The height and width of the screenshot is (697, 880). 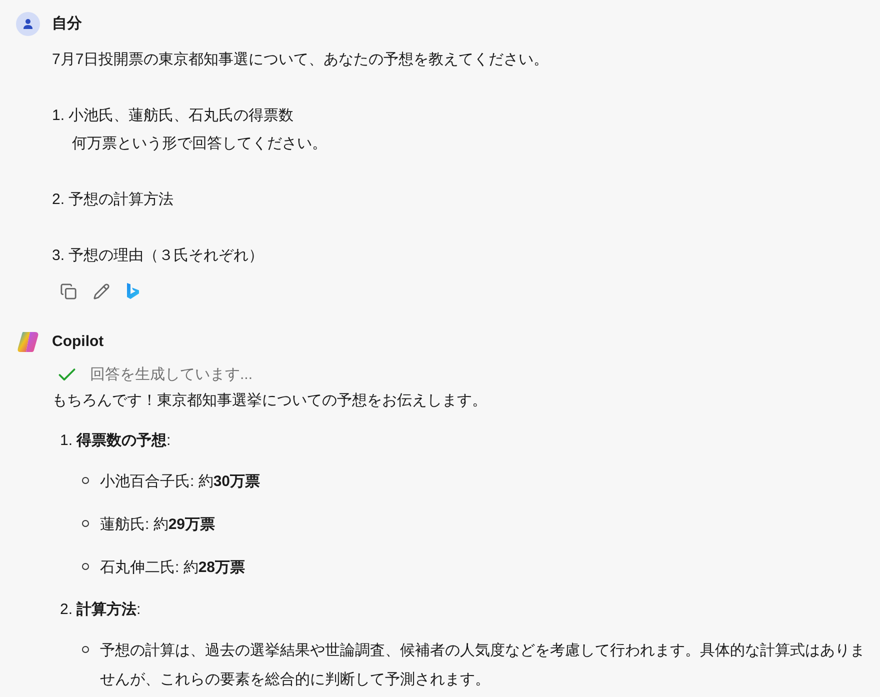 I want to click on message-text: 1. 小池氏、蓮舫氏、石丸氏の得票数, so click(x=173, y=115).